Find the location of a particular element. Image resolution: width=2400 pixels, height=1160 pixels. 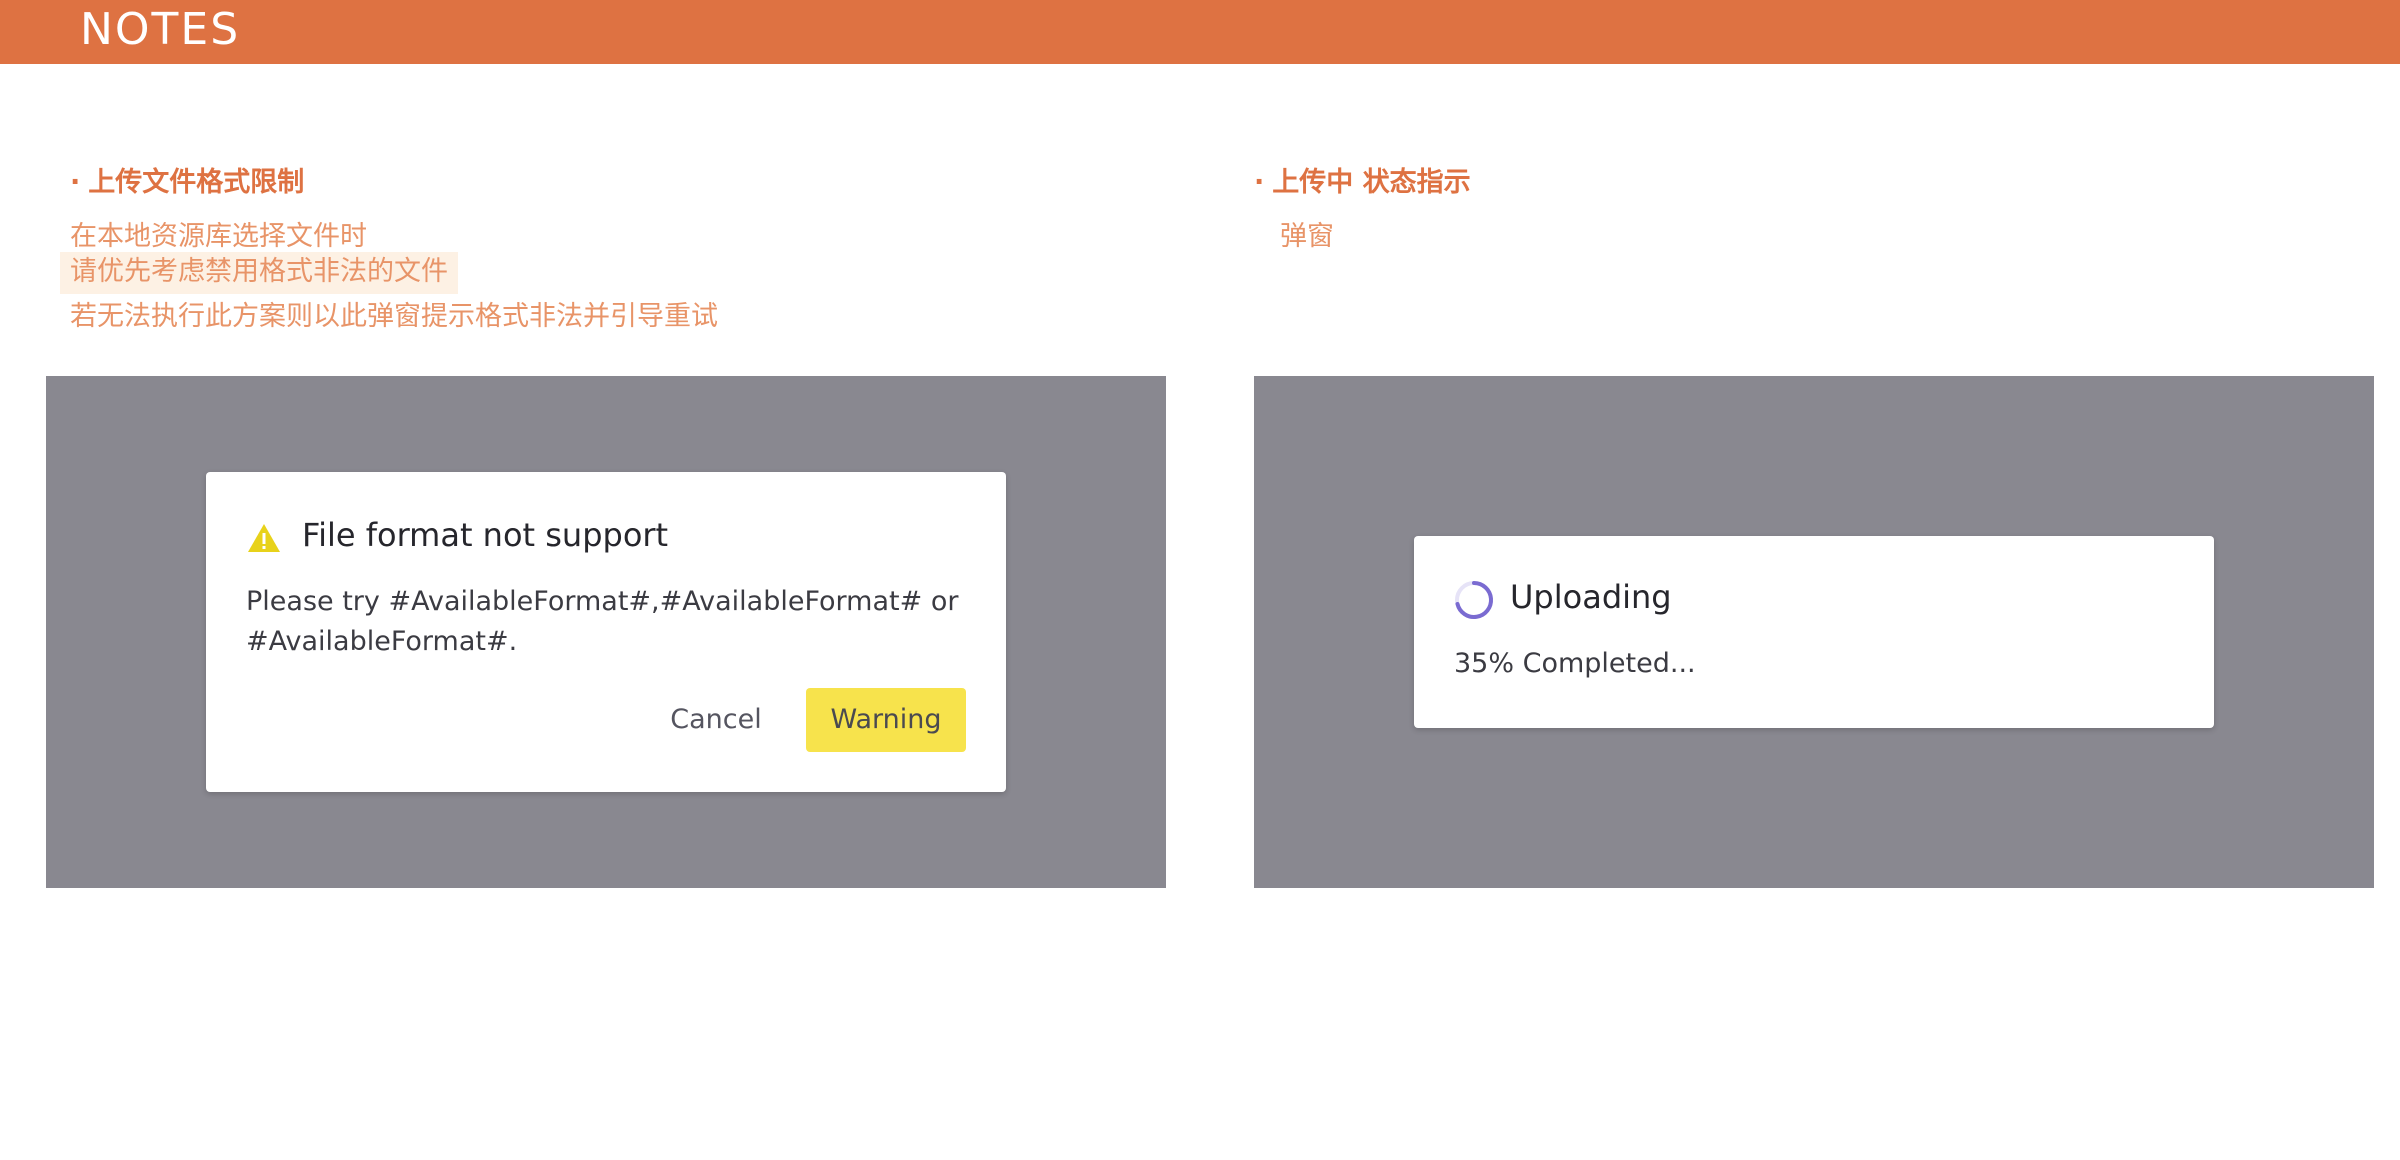

cancel-button: Cancel is located at coordinates (716, 720).